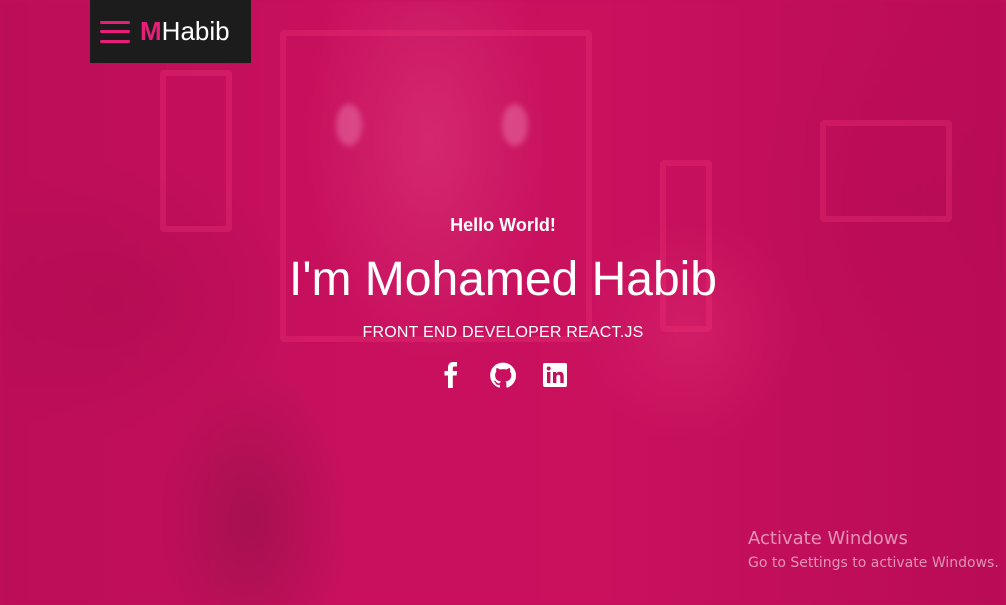 The width and height of the screenshot is (1006, 605). What do you see at coordinates (503, 332) in the screenshot?
I see `role-subtitle: FRONT END DEVELOPER REACT.JS` at bounding box center [503, 332].